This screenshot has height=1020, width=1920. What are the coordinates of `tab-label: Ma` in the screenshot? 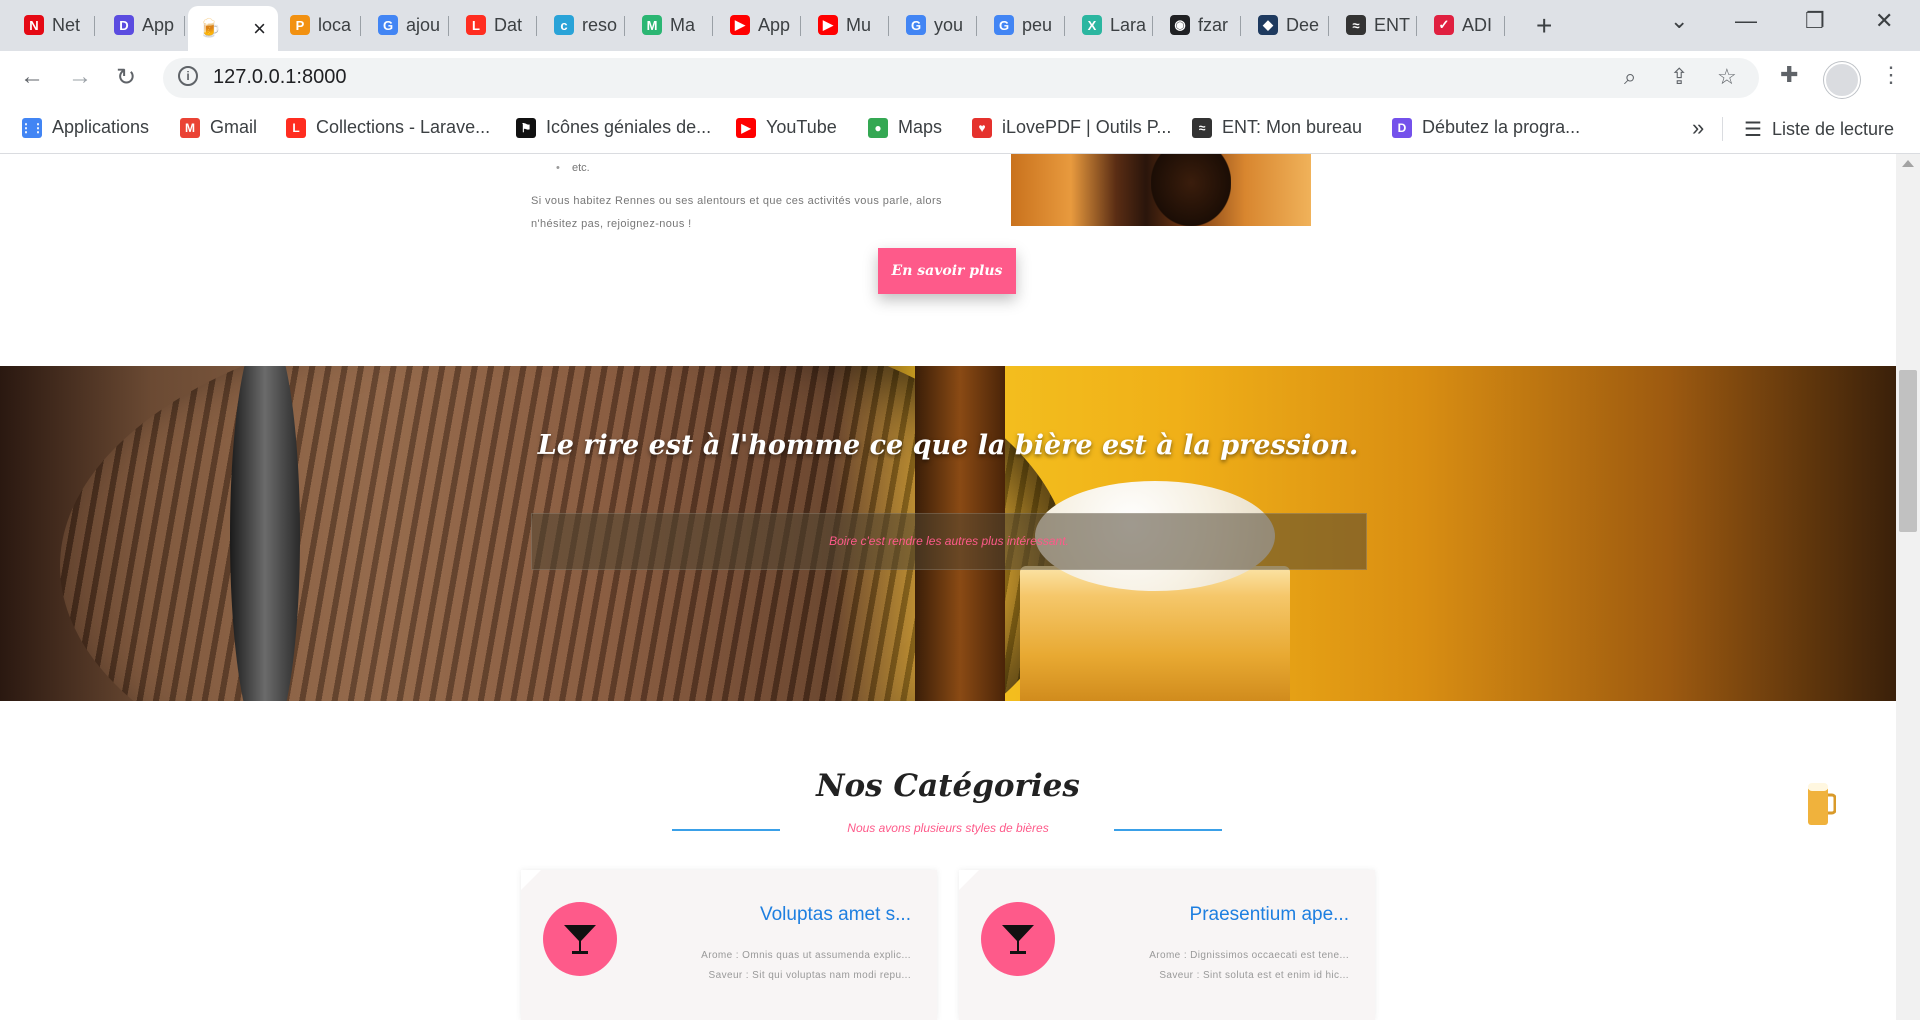 It's located at (683, 24).